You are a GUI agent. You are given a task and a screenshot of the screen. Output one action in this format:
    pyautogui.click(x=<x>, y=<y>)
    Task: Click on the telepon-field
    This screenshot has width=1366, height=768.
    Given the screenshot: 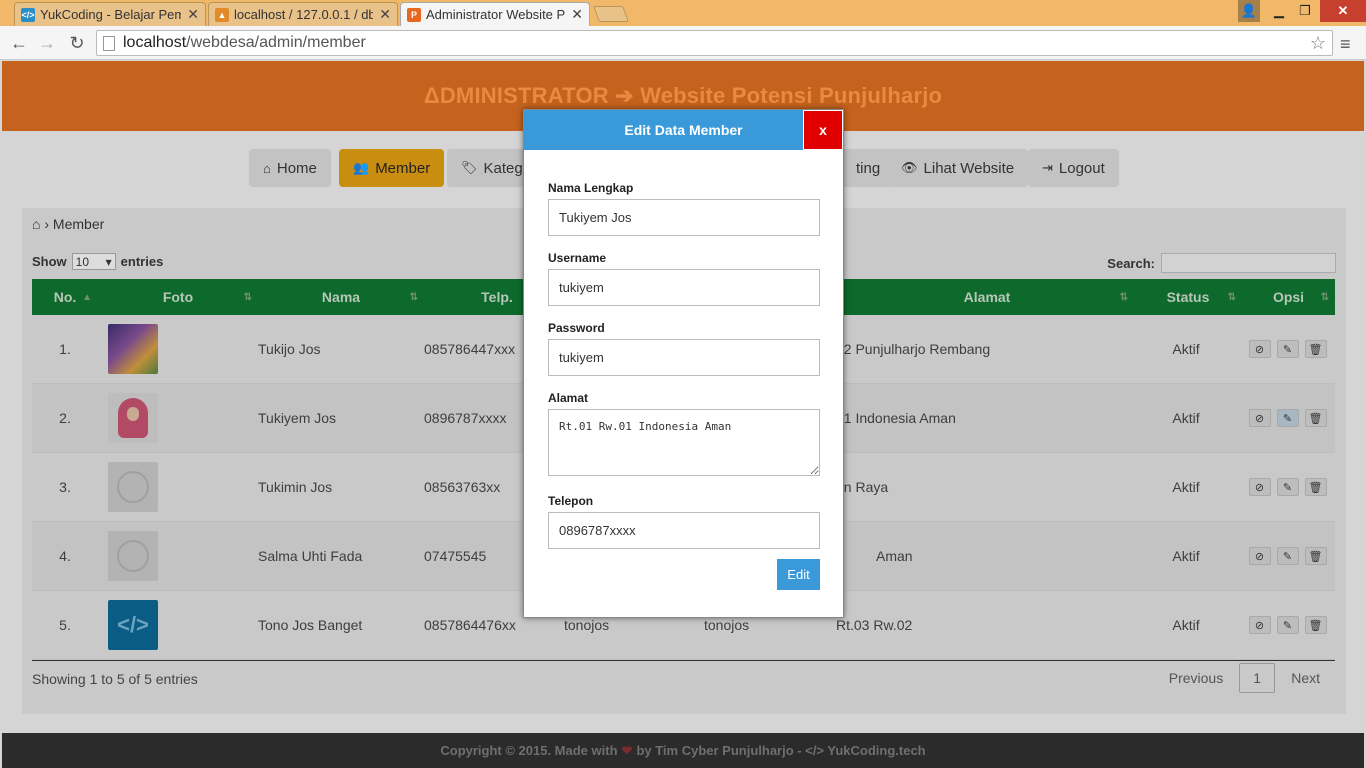 What is the action you would take?
    pyautogui.click(x=684, y=530)
    